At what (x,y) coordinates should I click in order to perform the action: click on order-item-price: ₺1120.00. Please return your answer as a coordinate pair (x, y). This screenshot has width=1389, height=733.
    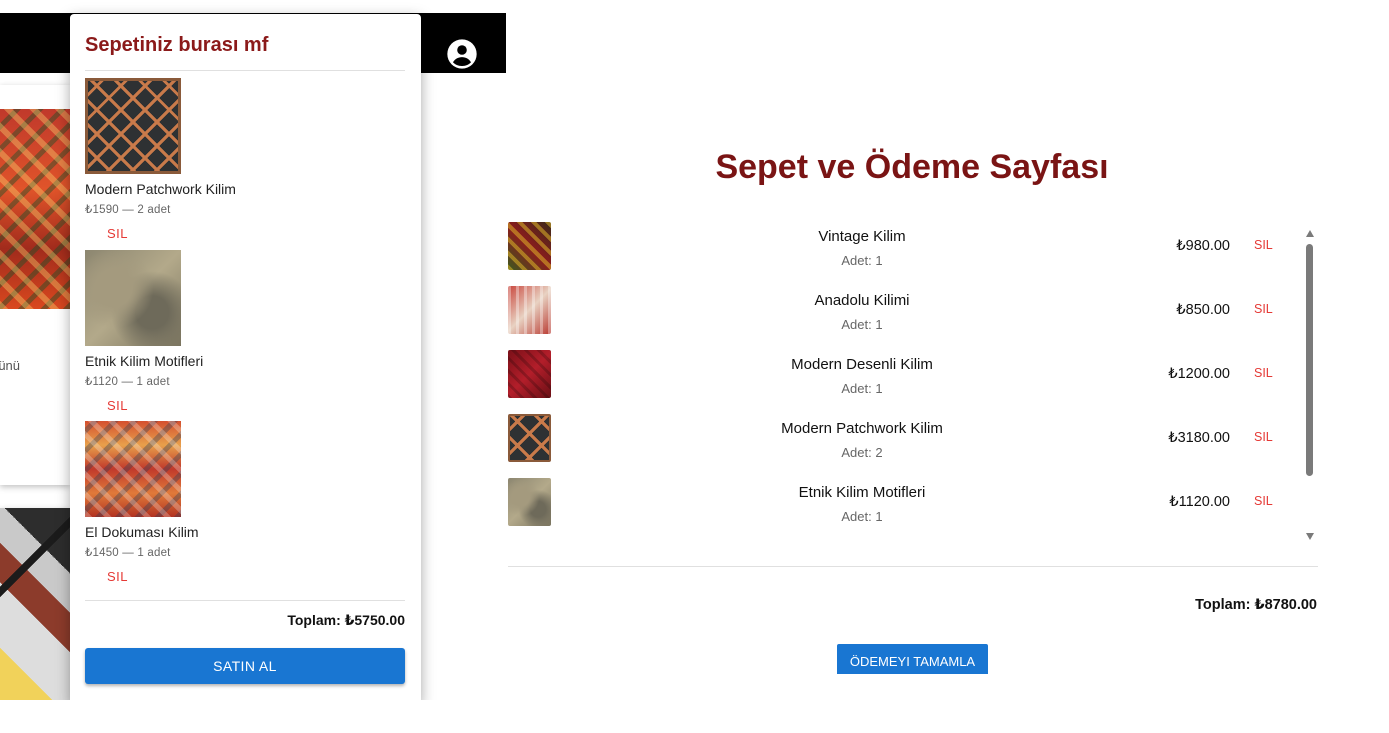
    Looking at the image, I should click on (1199, 502).